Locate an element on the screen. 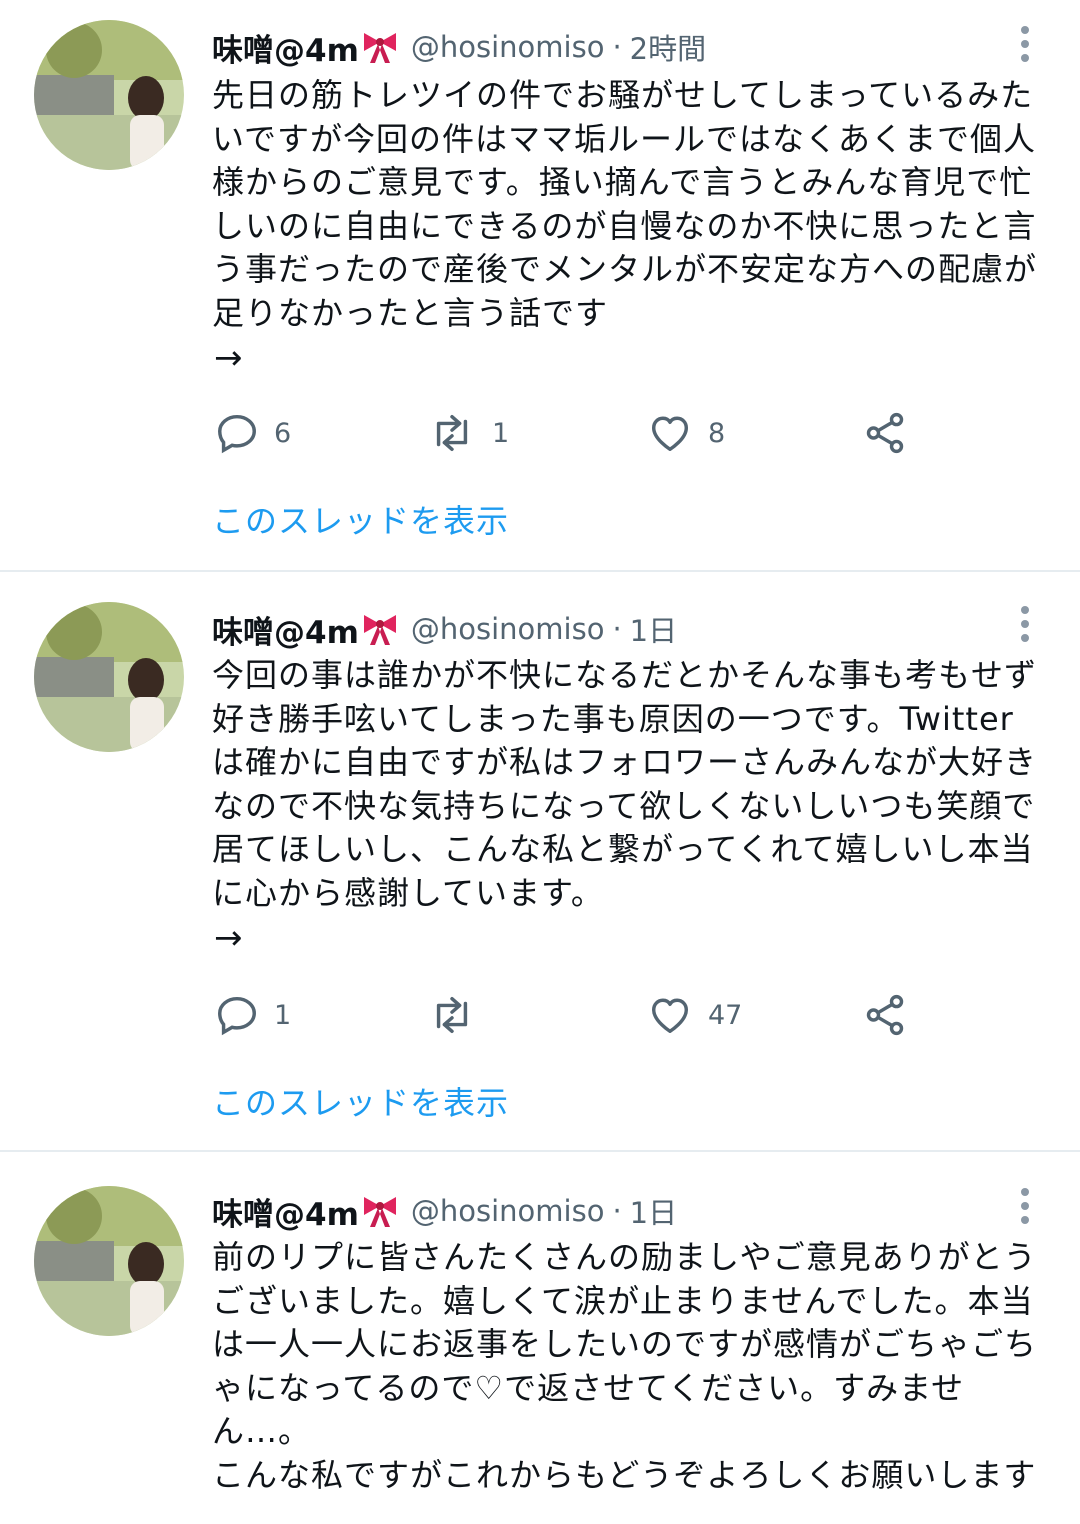 Image resolution: width=1080 pixels, height=1524 pixels. like-count: 47 is located at coordinates (725, 1015).